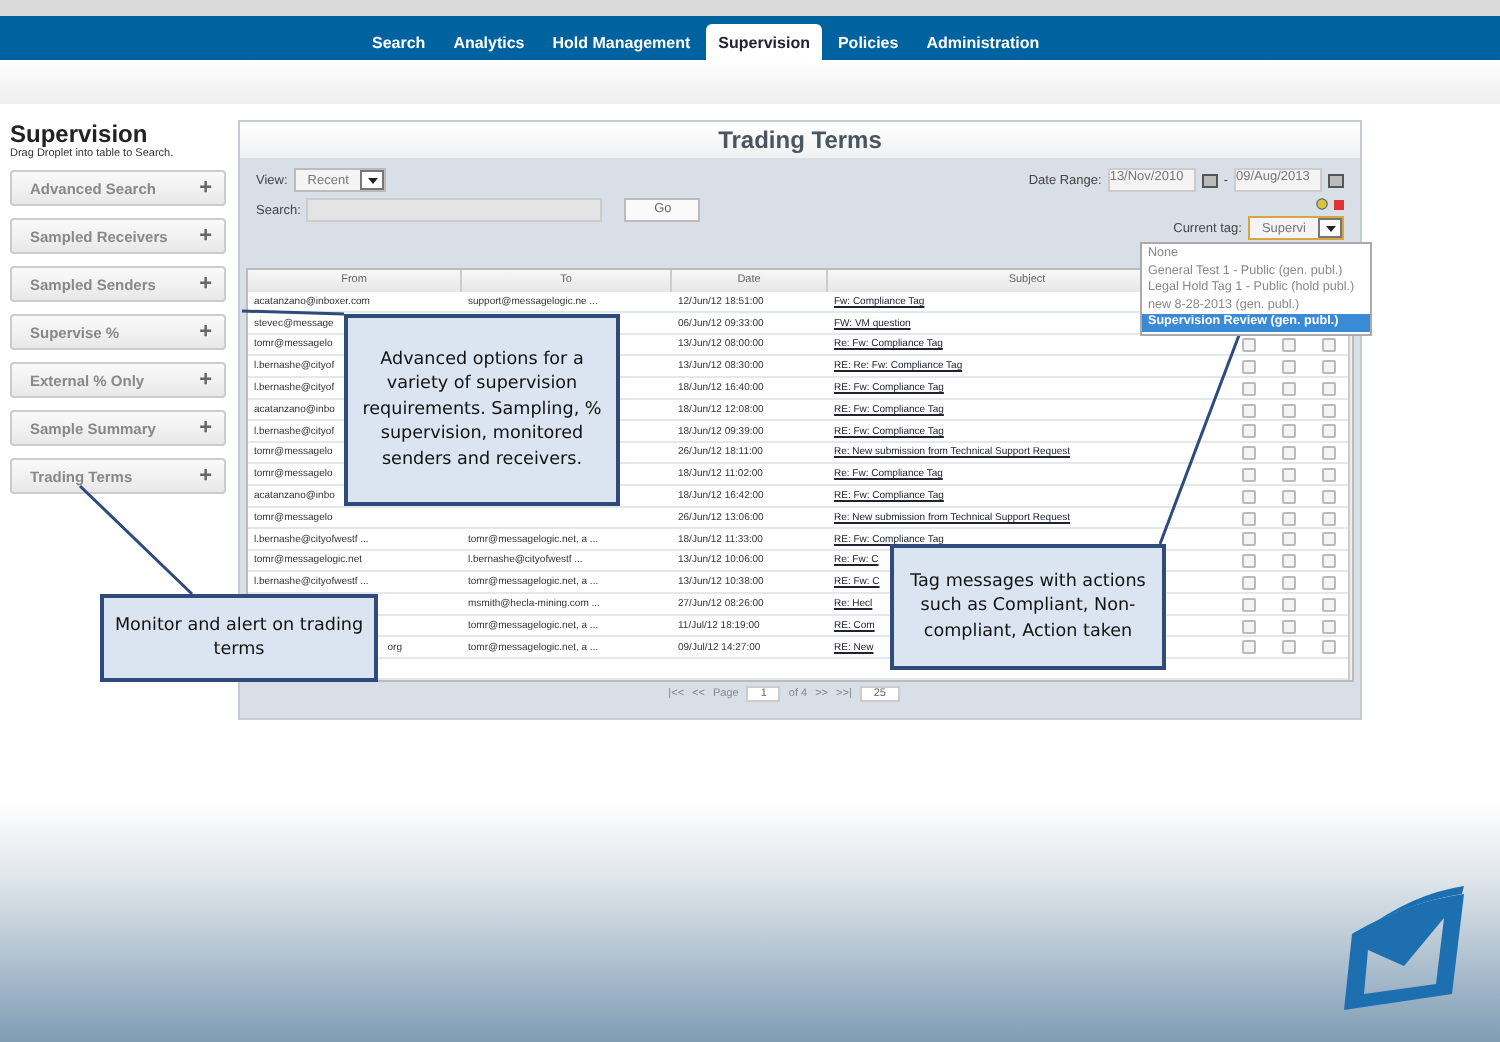 The height and width of the screenshot is (1042, 1500). Describe the element at coordinates (80, 134) in the screenshot. I see `sidebar-title: Supervision` at that location.